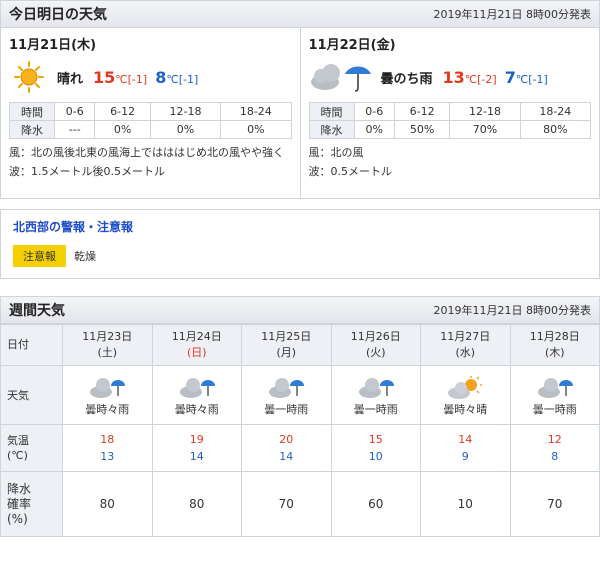  I want to click on week-weather-cell: 曇時々晴, so click(465, 395).